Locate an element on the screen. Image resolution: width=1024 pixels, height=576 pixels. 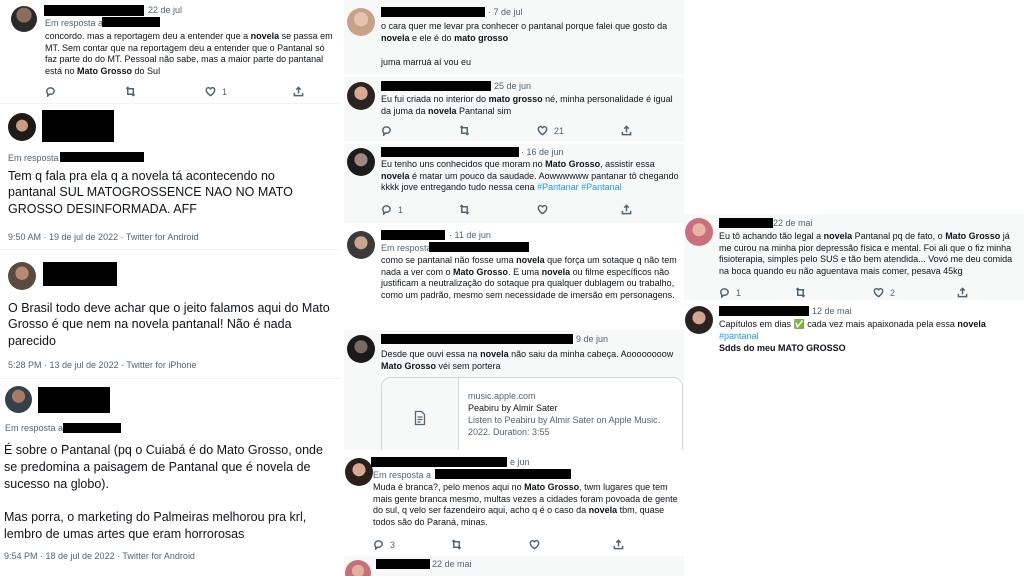
like-button: 21 is located at coordinates (579, 130).